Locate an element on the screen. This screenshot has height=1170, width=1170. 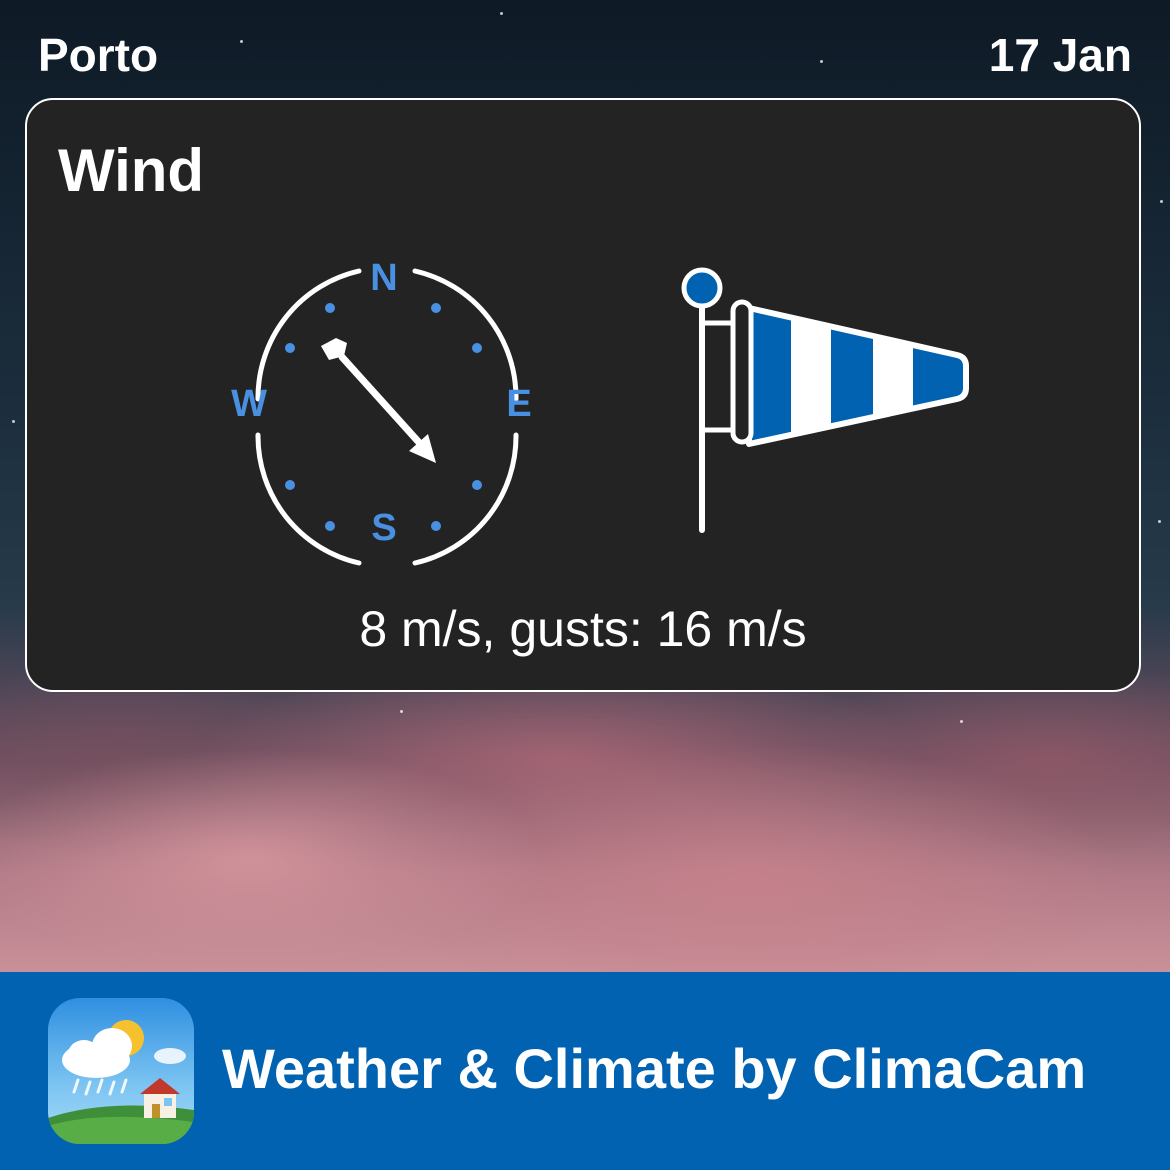
compass-label-s: S is located at coordinates (383, 528).